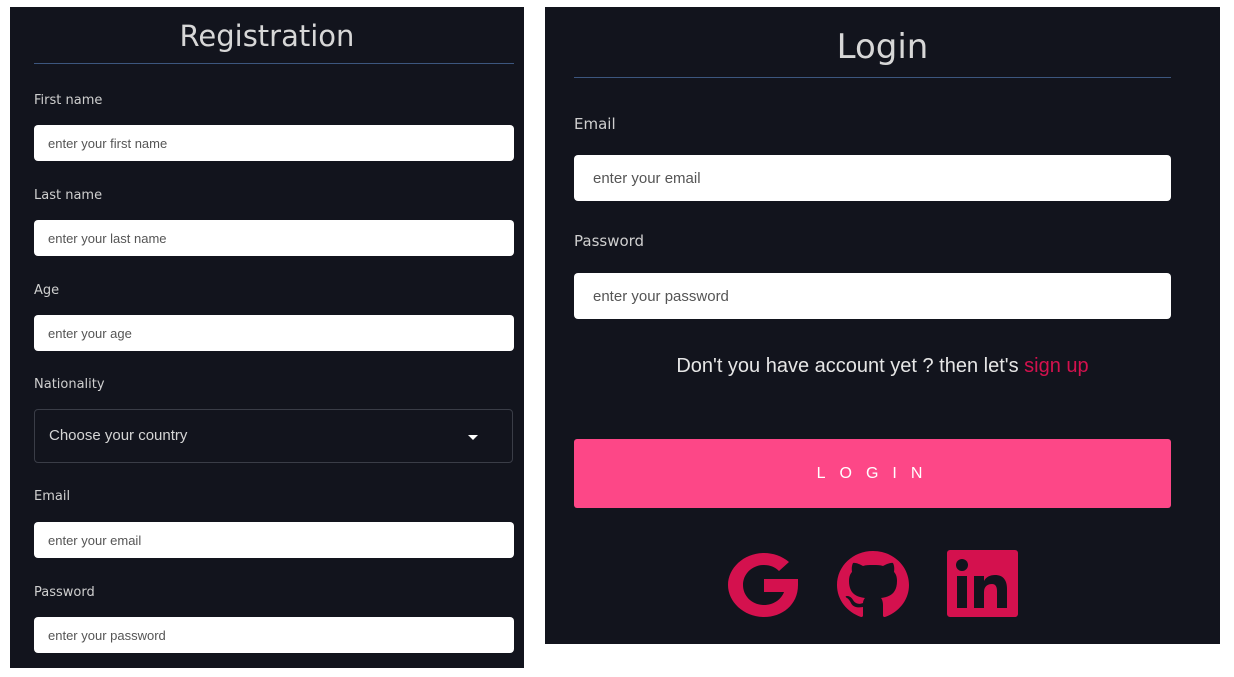 The image size is (1234, 677). Describe the element at coordinates (872, 178) in the screenshot. I see `login-email-input` at that location.